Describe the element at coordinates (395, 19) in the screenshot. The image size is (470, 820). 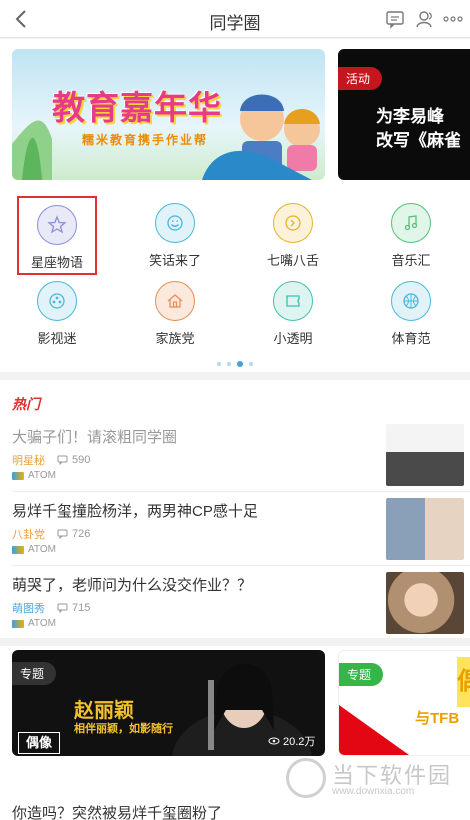
I see `message-icon` at that location.